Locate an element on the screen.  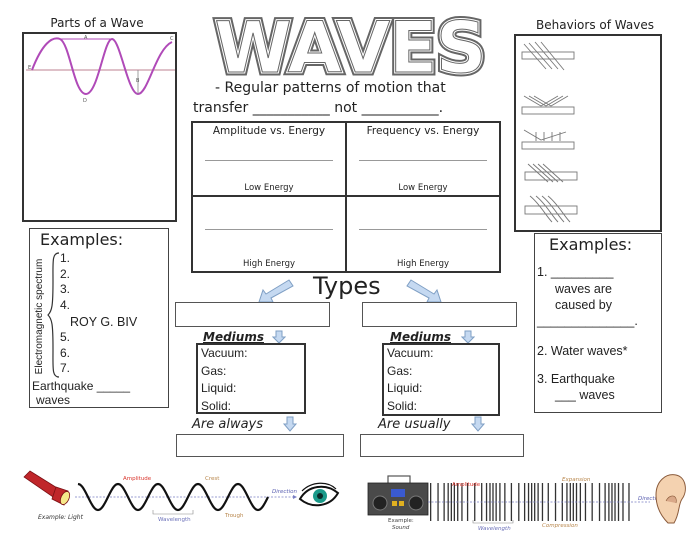
page-title: WAVES WAVES WAVES is located at coordinates (350, 48).